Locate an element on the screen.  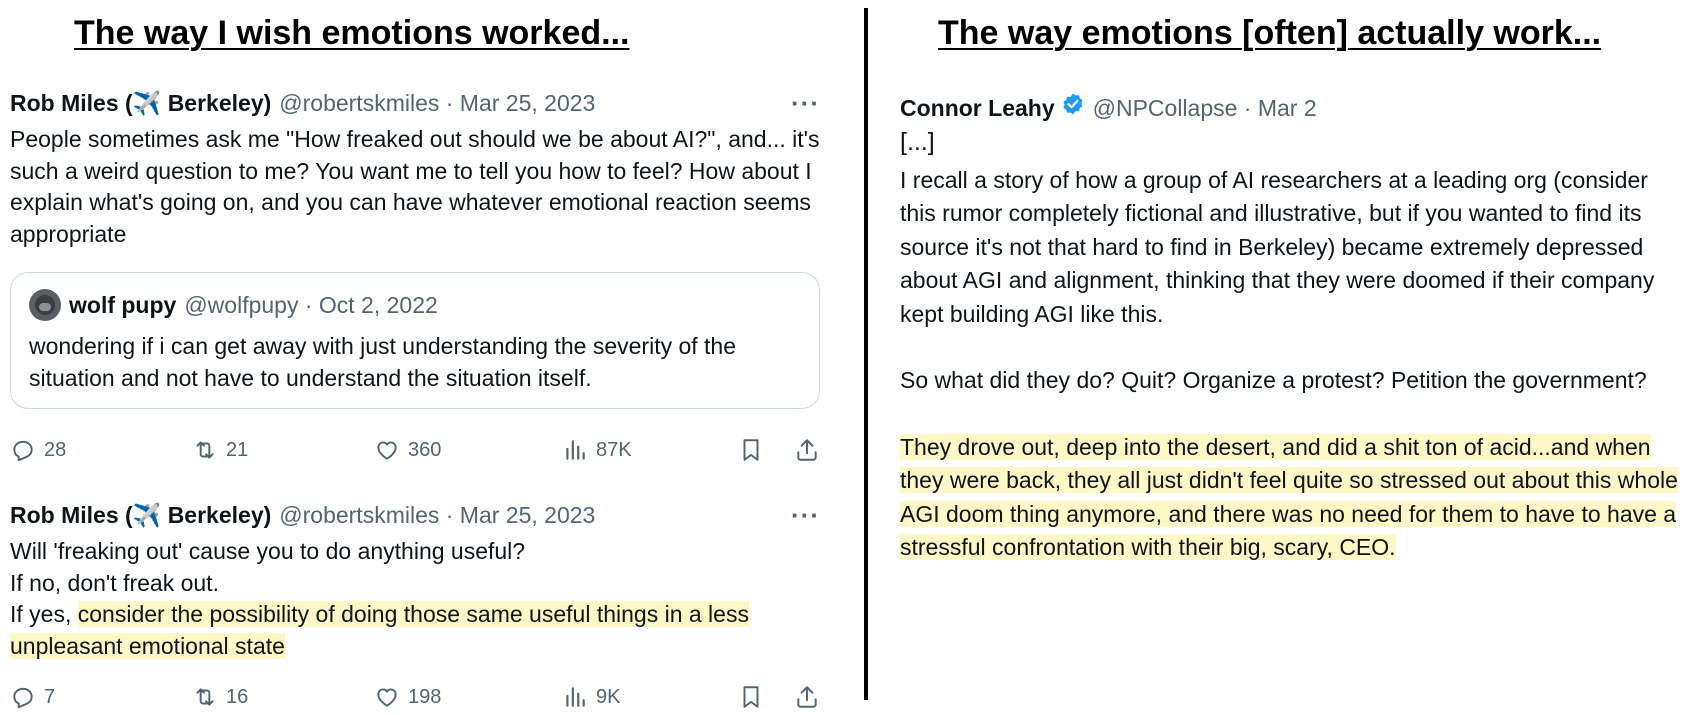
tweet-actions-2: 7 16 198 9K is located at coordinates (415, 697).